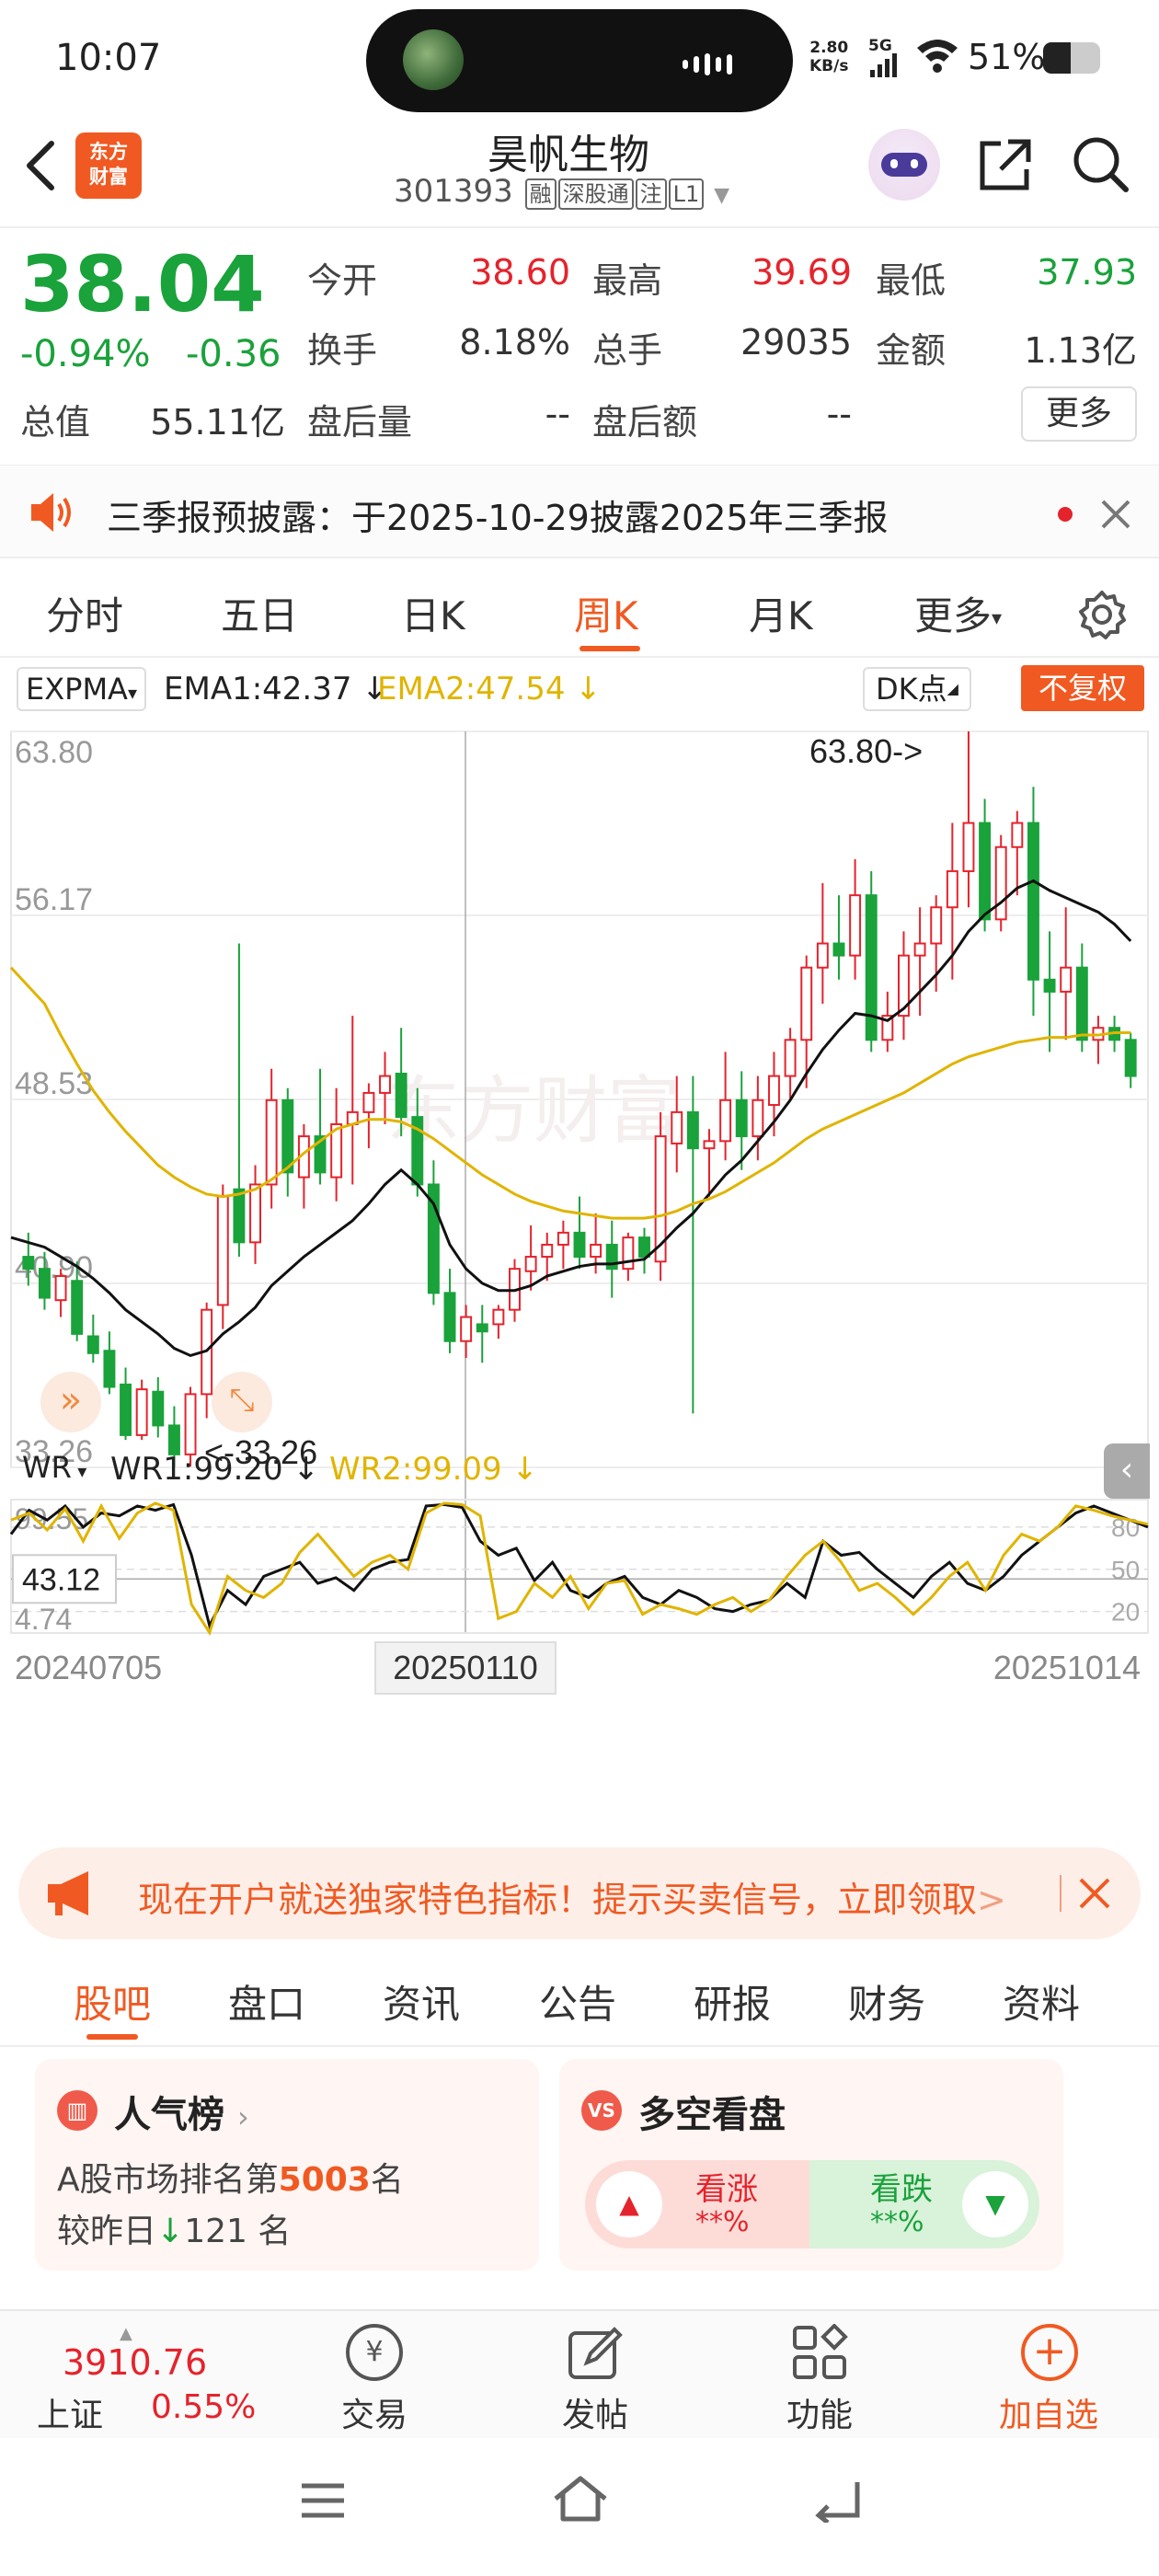 The width and height of the screenshot is (1159, 2576). What do you see at coordinates (561, 191) in the screenshot?
I see `stock-code-row: 301393 融深股通注 L1 ▼` at bounding box center [561, 191].